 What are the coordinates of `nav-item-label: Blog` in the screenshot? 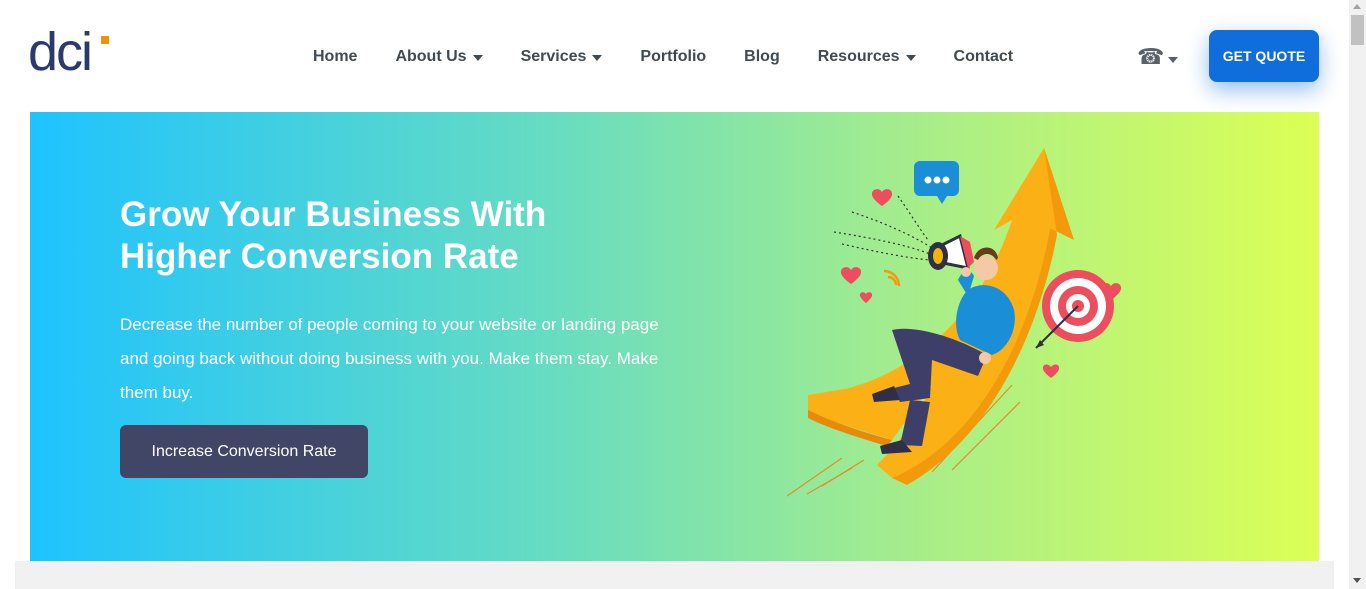 It's located at (762, 56).